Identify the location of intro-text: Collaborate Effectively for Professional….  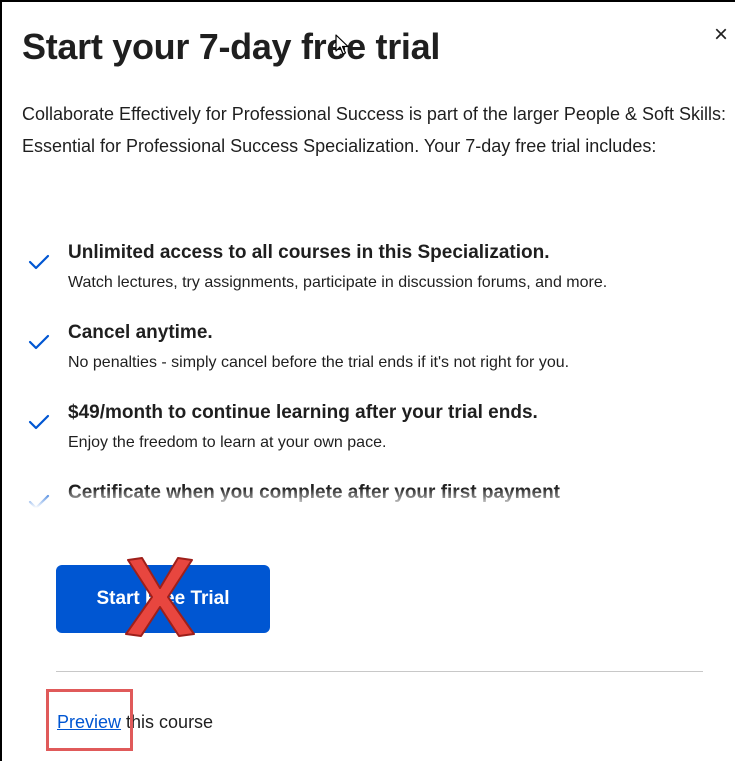
(374, 130).